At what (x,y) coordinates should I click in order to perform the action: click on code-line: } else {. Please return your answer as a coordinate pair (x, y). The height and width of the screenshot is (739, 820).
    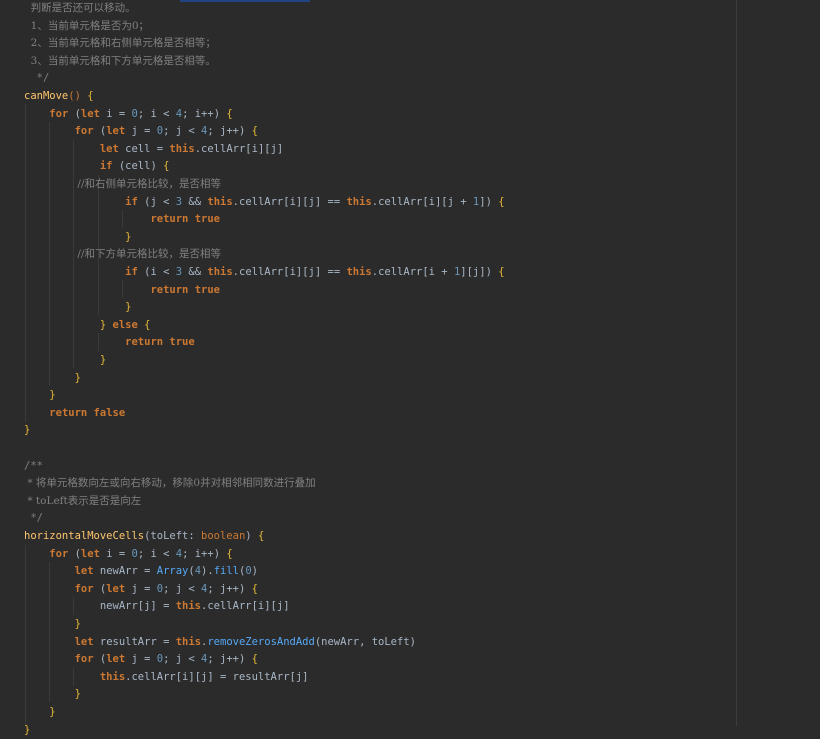
    Looking at the image, I should click on (87, 326).